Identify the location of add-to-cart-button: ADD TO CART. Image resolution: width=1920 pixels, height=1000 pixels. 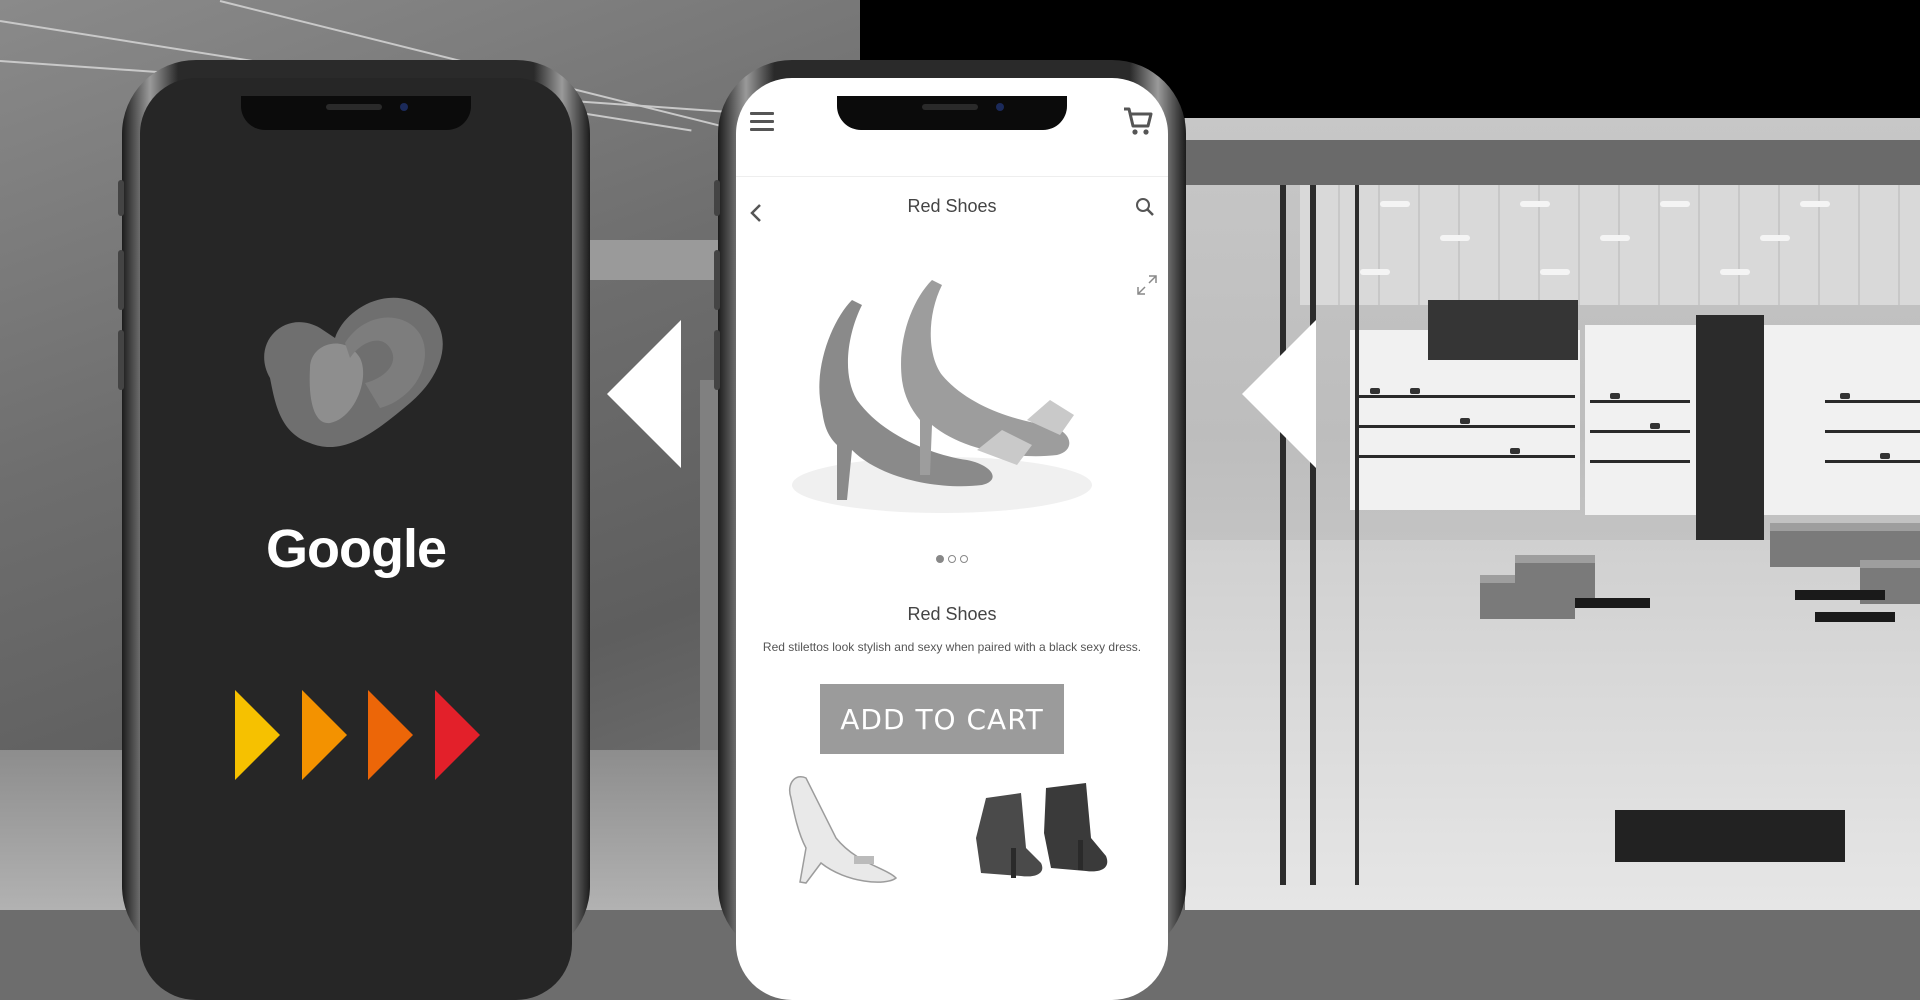
(942, 719).